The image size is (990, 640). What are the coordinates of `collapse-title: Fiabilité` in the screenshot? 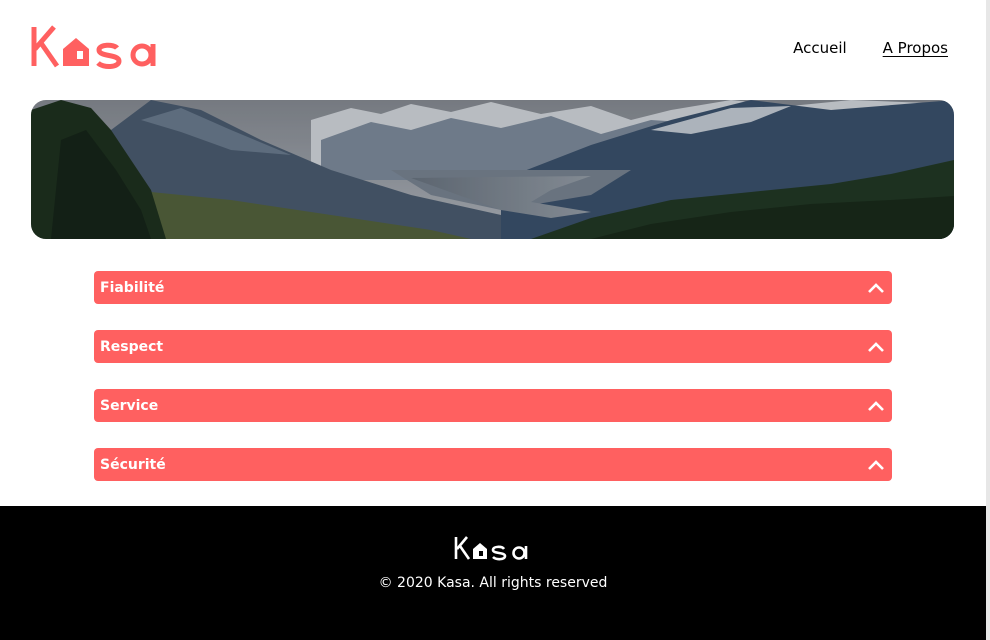 It's located at (132, 287).